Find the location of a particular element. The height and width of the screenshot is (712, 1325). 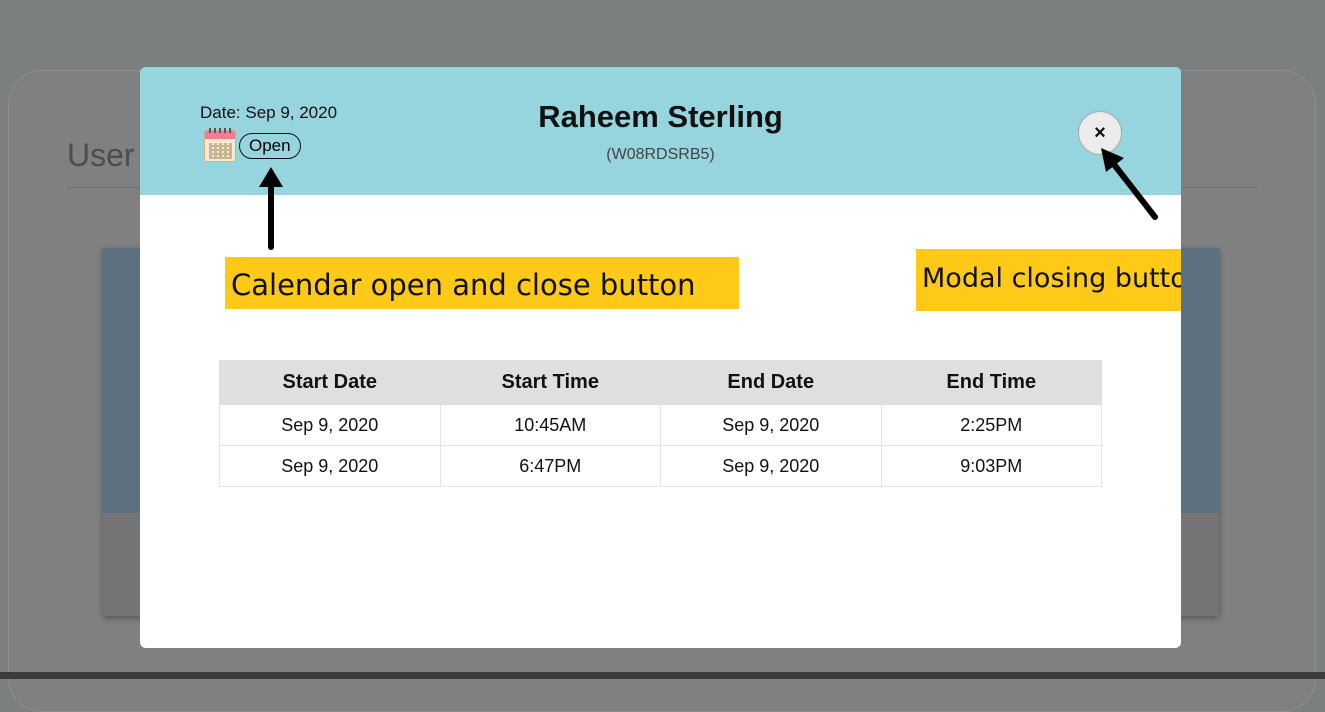

background-bottom-strip is located at coordinates (662, 675).